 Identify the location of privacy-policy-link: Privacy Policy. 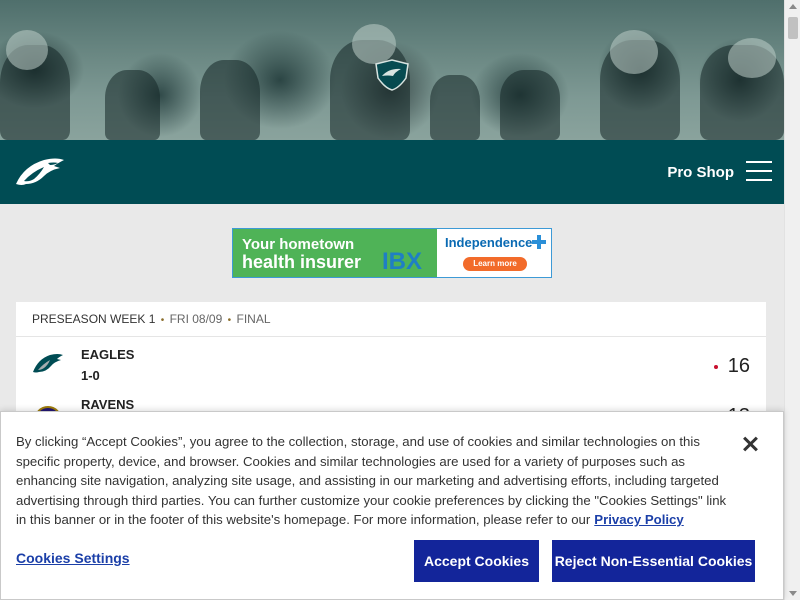
(638, 519).